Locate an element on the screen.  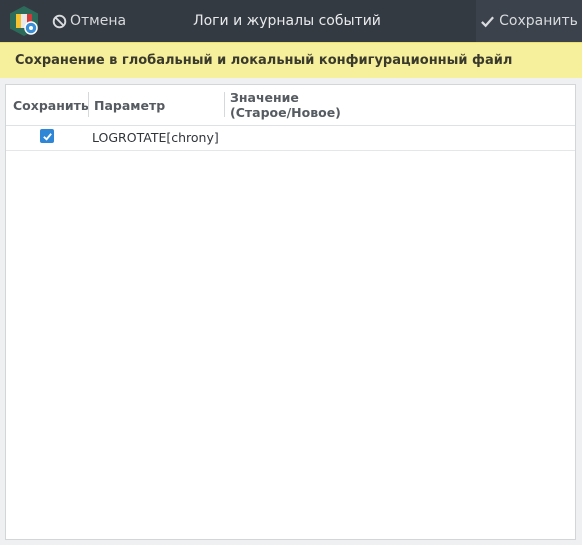
column-header-save: Сохранить is located at coordinates (51, 105).